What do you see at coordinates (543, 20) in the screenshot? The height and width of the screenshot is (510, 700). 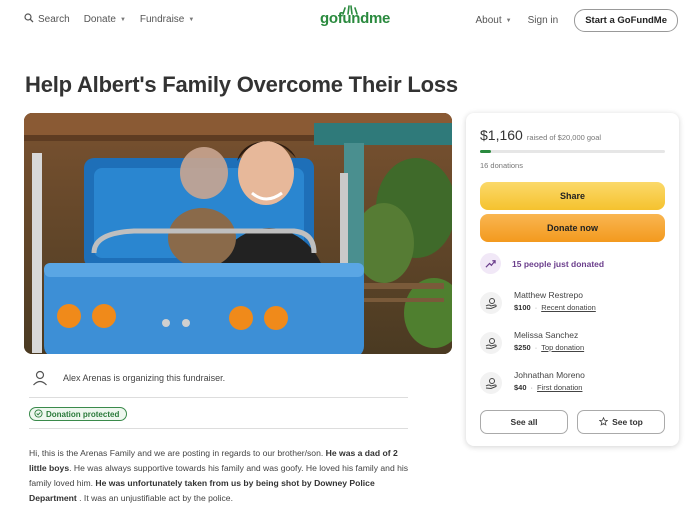 I see `sign-in-link: Sign in` at bounding box center [543, 20].